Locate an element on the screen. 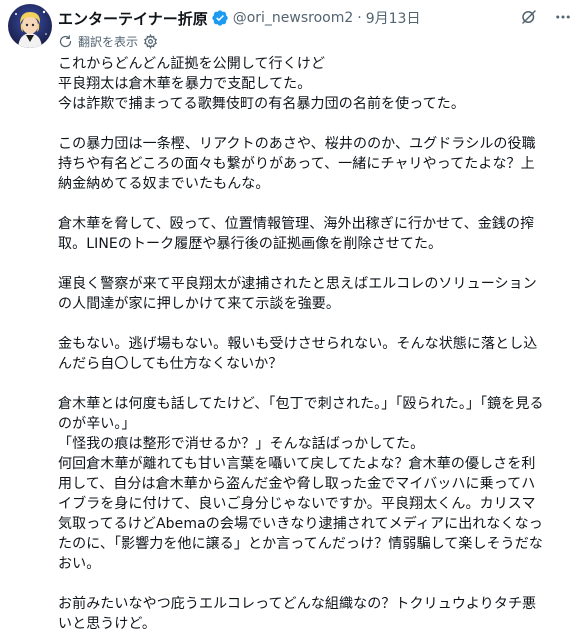  avatar is located at coordinates (30, 26).